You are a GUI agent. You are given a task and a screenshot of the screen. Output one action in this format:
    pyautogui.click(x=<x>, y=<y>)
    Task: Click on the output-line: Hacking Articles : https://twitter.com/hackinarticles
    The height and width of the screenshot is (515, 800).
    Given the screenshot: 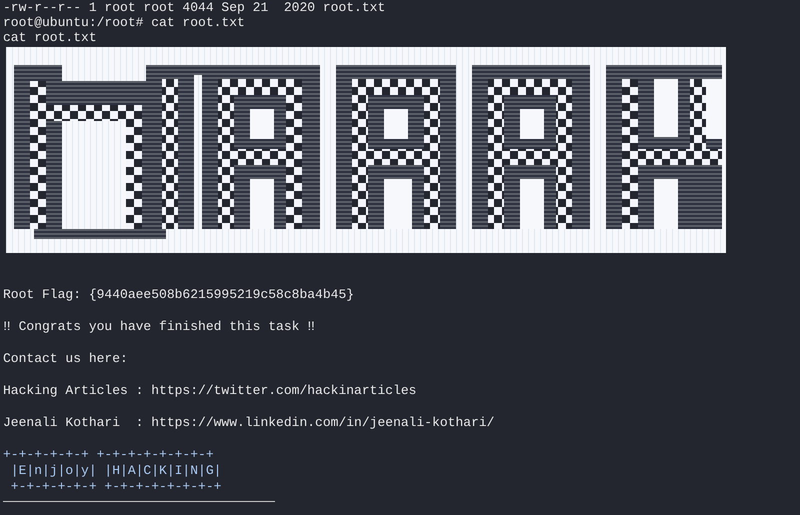 What is the action you would take?
    pyautogui.click(x=209, y=391)
    